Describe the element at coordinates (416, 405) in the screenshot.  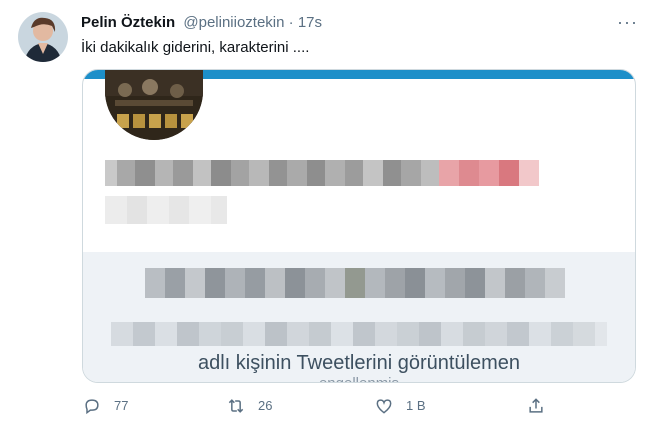
I see `like-count: 1 B` at that location.